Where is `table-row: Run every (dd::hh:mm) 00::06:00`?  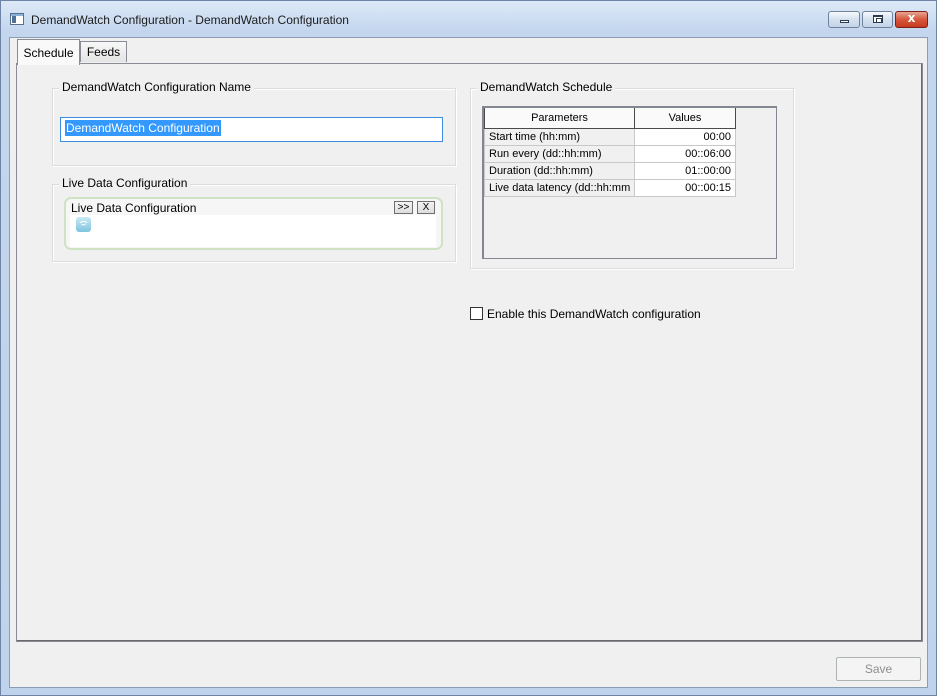 table-row: Run every (dd::hh:mm) 00::06:00 is located at coordinates (610, 154).